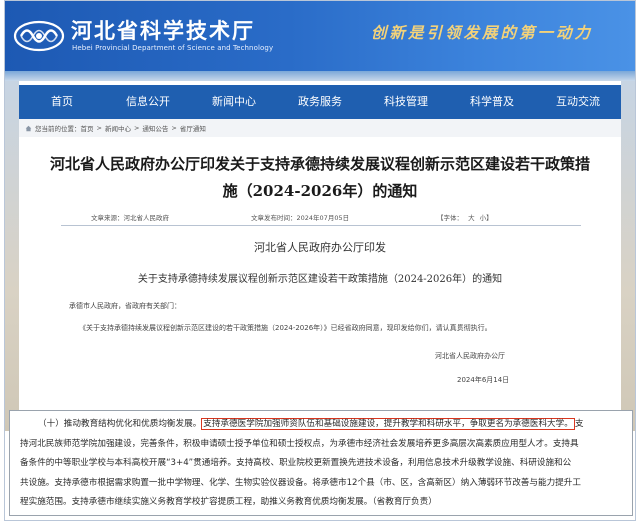 Image resolution: width=640 pixels, height=521 pixels. Describe the element at coordinates (130, 218) in the screenshot. I see `article-source: 文章来源：河北省人民政府` at that location.